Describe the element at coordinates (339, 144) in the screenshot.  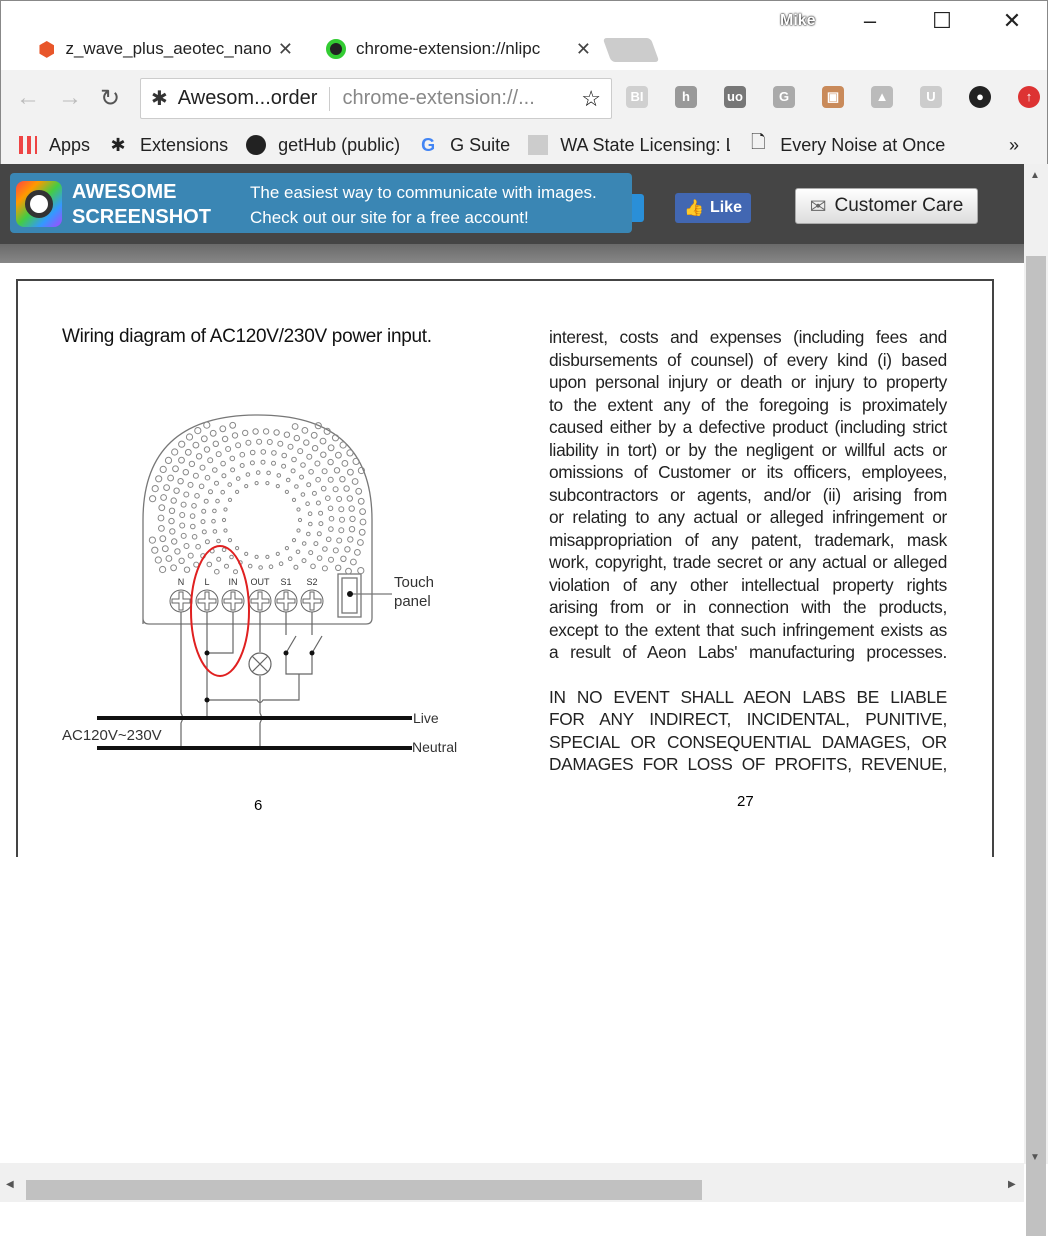
I see `bookmark-label: getHub (public)` at that location.